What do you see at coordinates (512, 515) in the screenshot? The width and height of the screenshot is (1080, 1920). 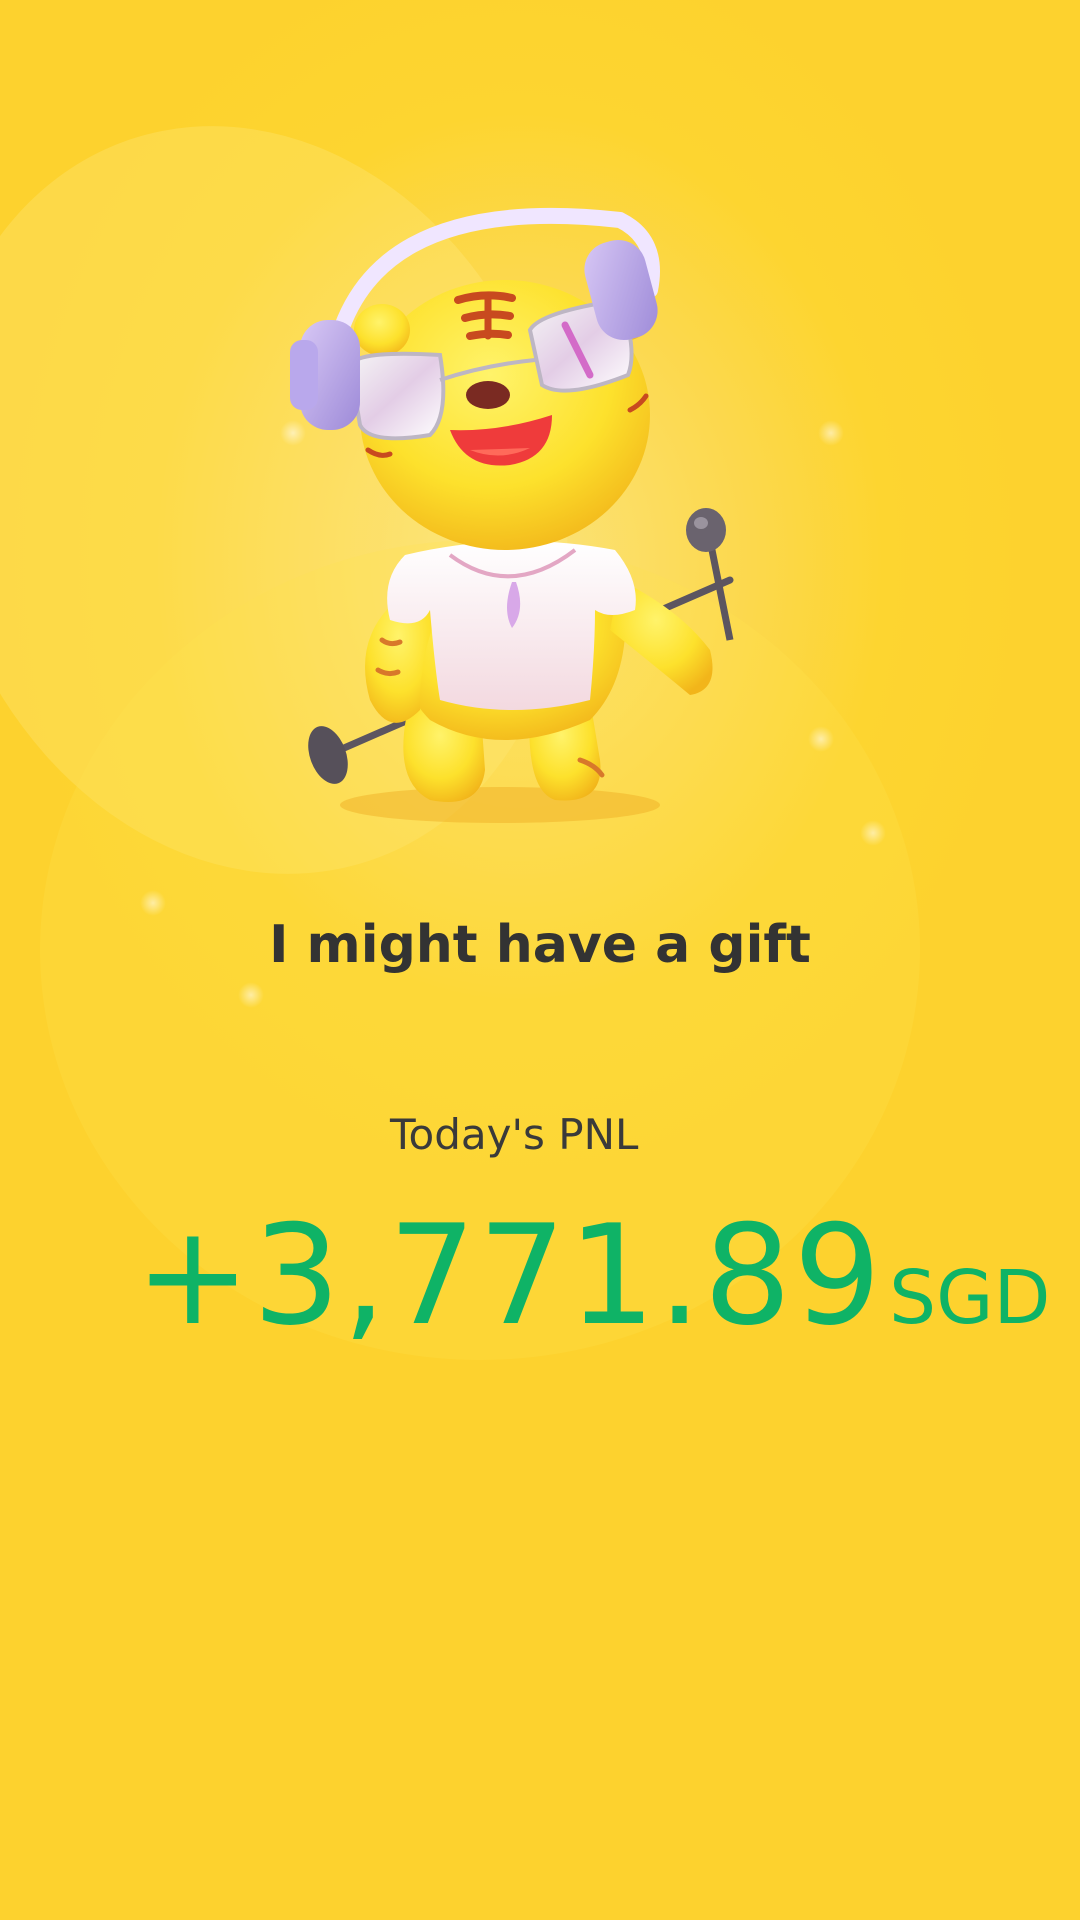 I see `tiger-mascot-icon` at bounding box center [512, 515].